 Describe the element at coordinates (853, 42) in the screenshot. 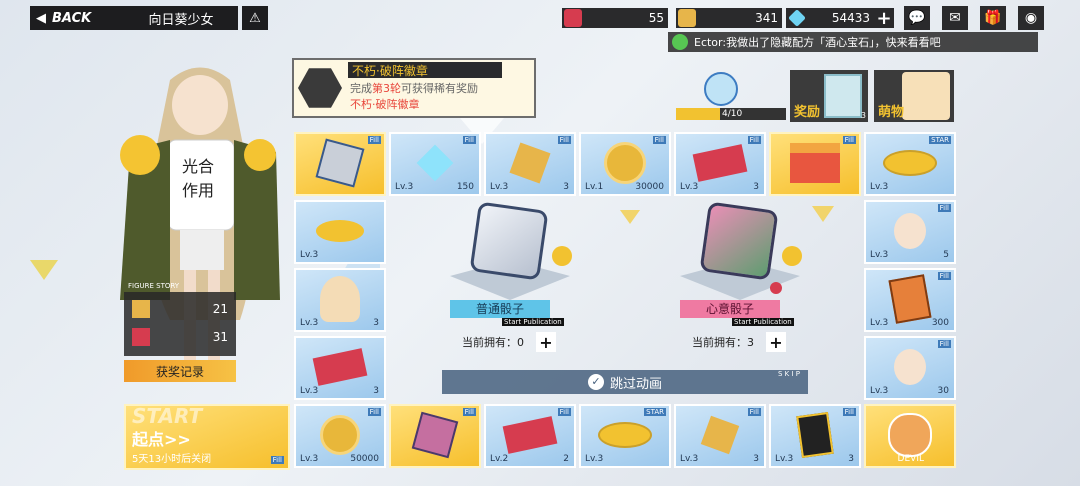

I see `chat-ticker: Ector:我做出了隐藏配方「酒心宝石」，快来看看吧` at that location.